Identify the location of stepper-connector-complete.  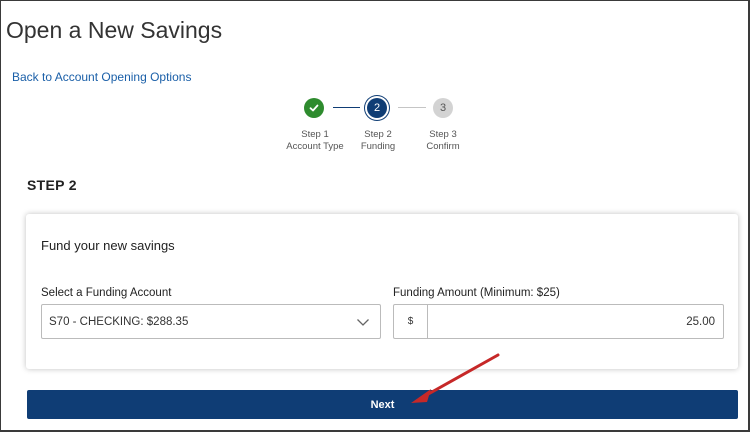
(346, 107).